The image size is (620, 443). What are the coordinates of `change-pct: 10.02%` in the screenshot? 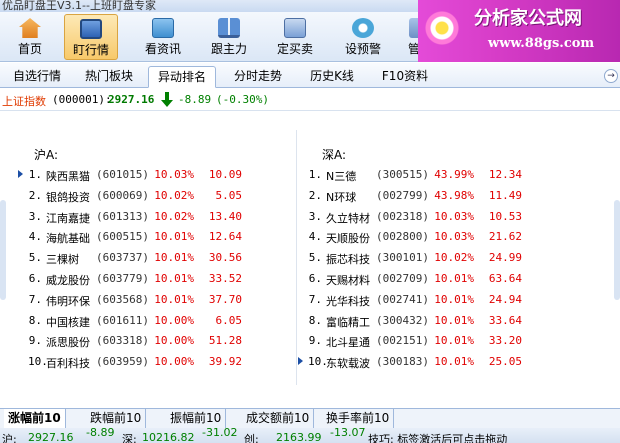 It's located at (174, 195).